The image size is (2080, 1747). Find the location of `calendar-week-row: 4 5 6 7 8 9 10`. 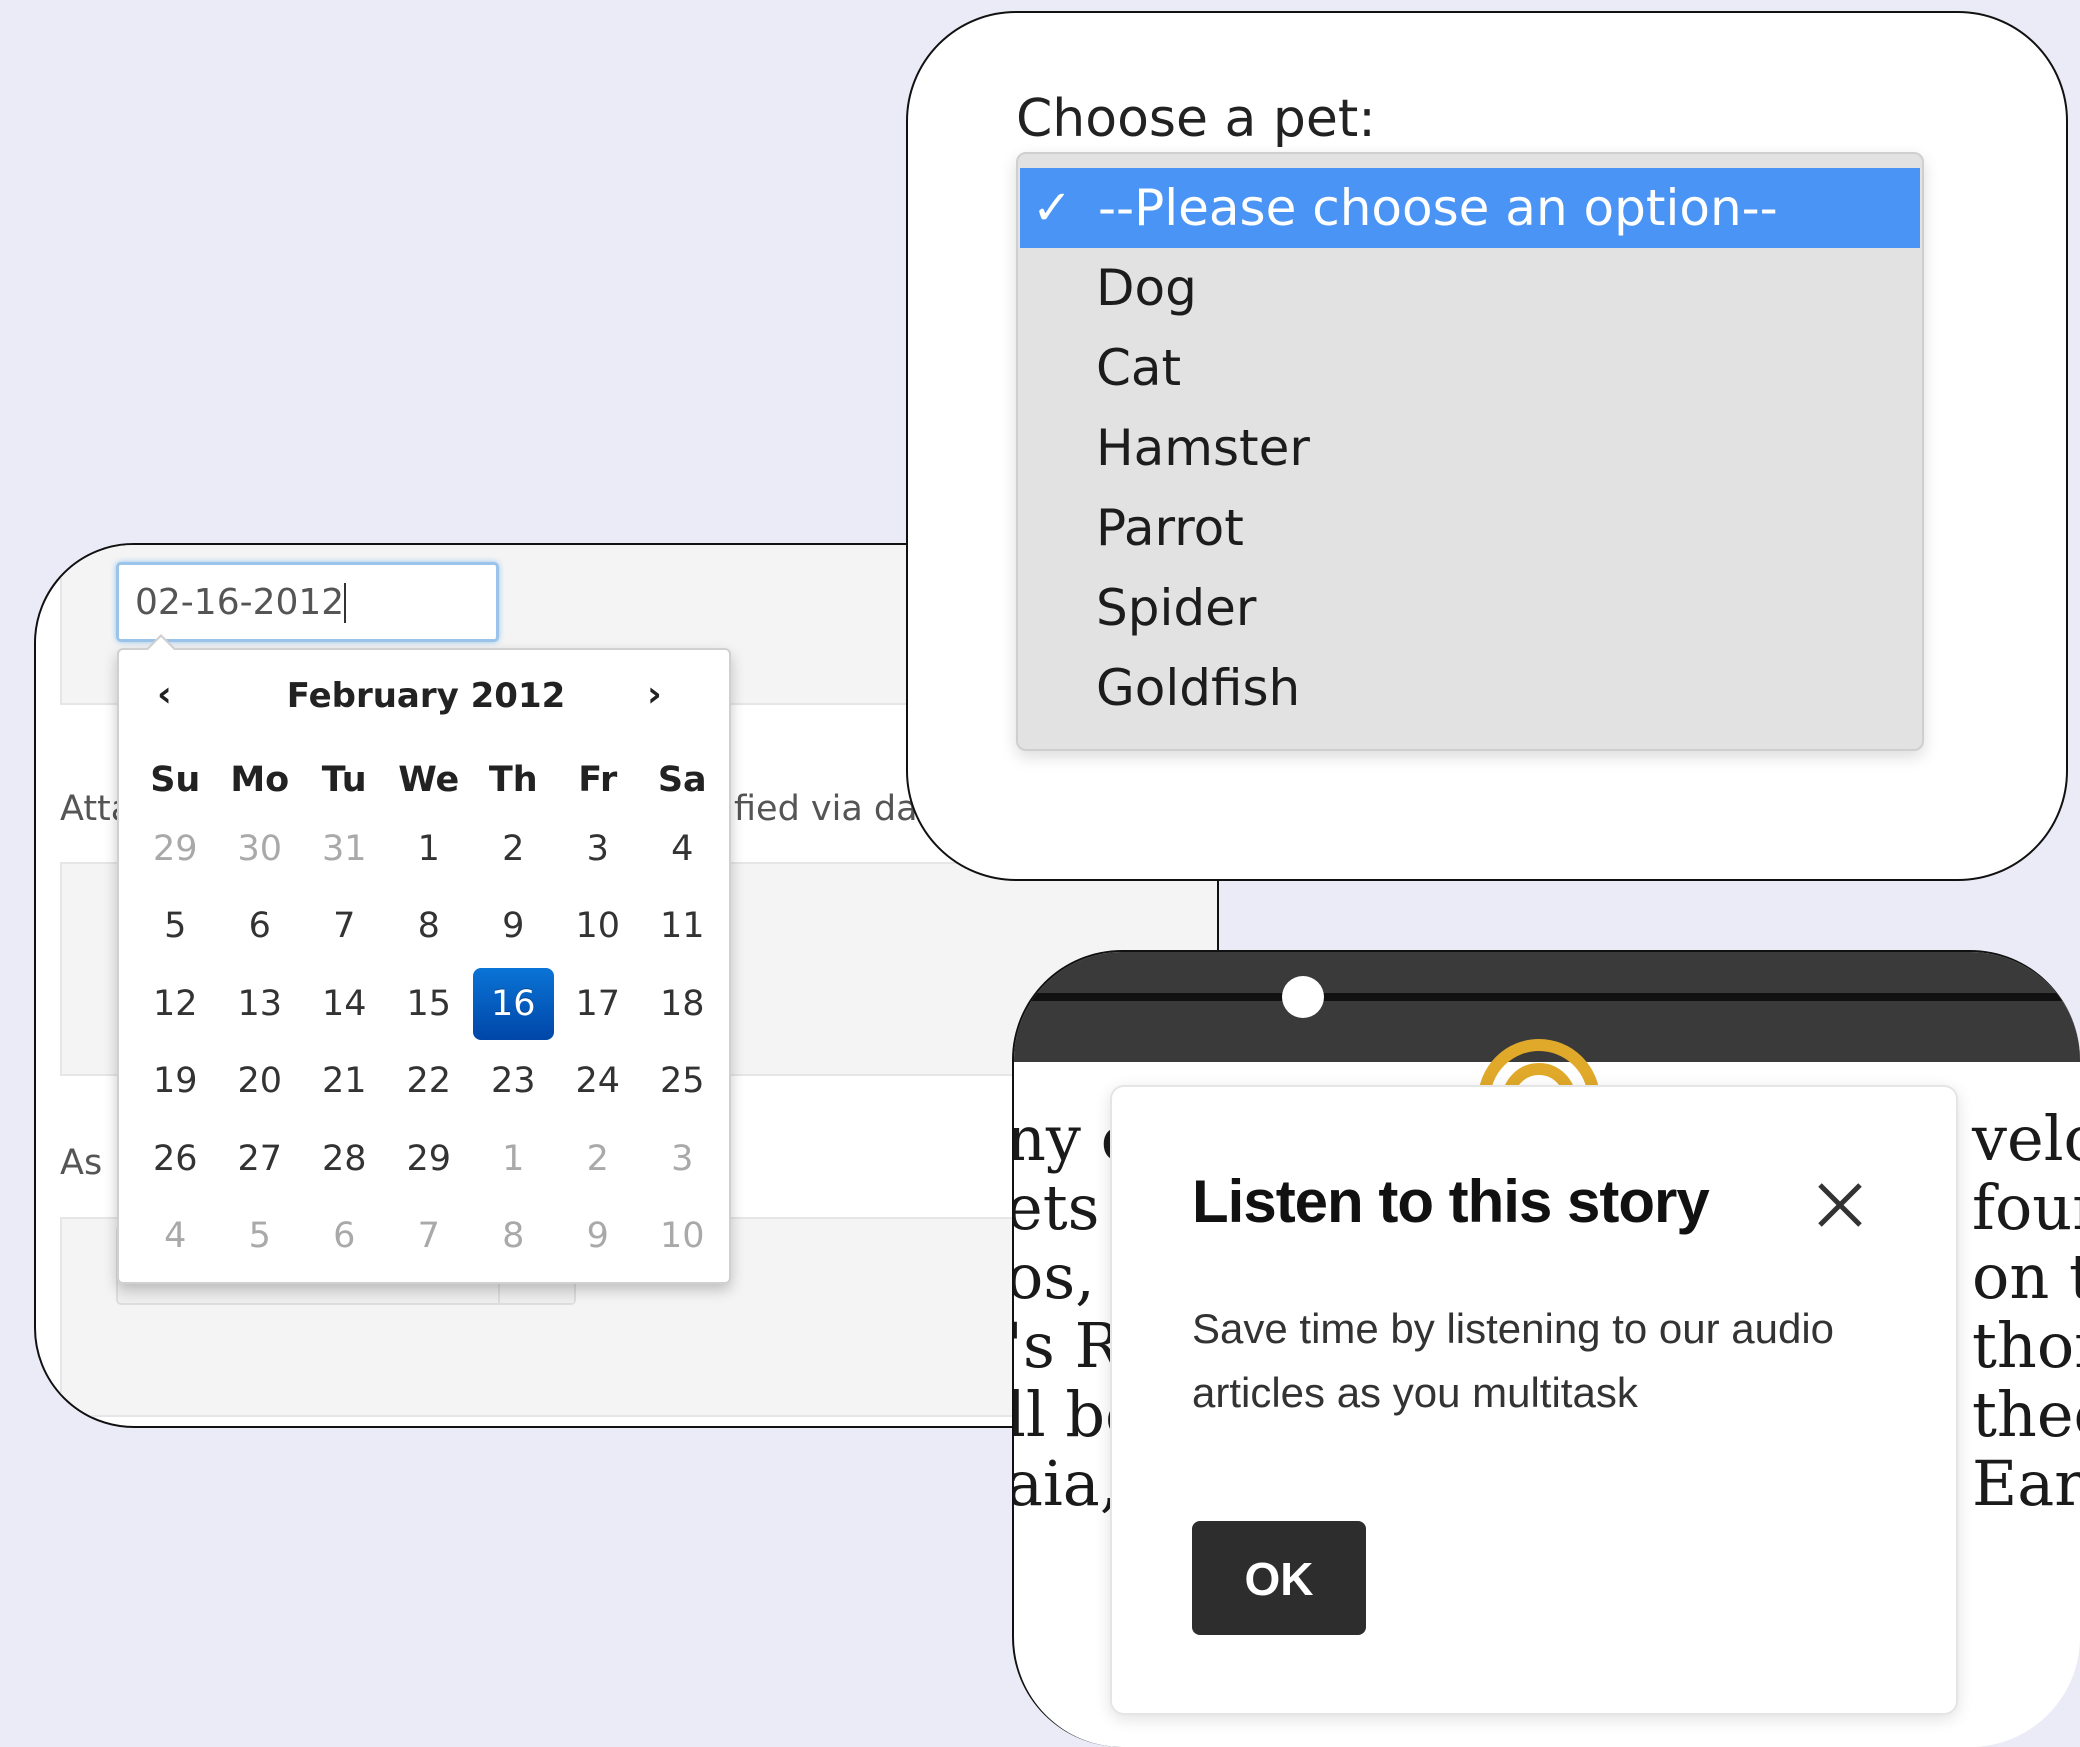

calendar-week-row: 4 5 6 7 8 9 10 is located at coordinates (429, 1237).